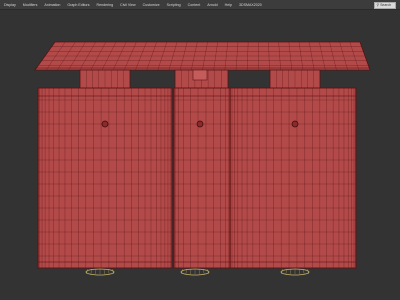  Describe the element at coordinates (52, 5) in the screenshot. I see `menu-animation: Animation` at that location.